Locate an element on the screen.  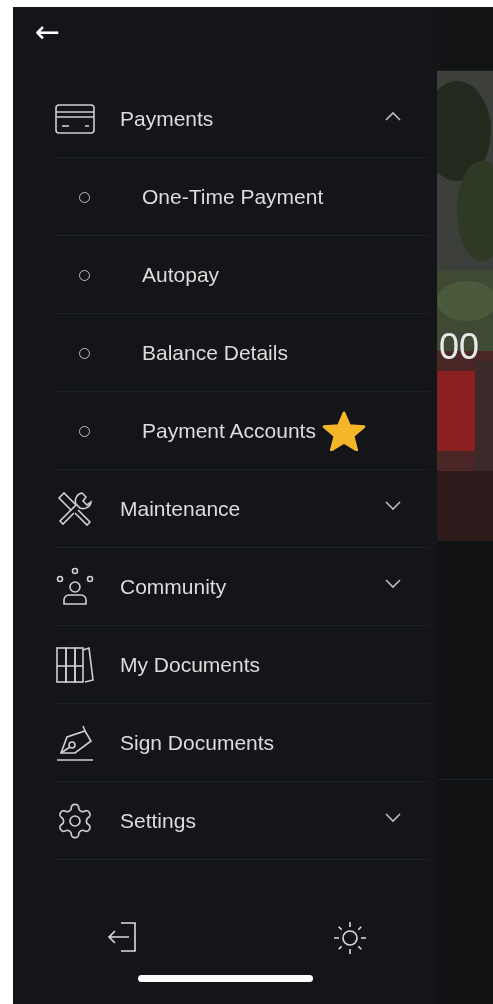
submenu-item: Payment Accounts is located at coordinates (225, 431).